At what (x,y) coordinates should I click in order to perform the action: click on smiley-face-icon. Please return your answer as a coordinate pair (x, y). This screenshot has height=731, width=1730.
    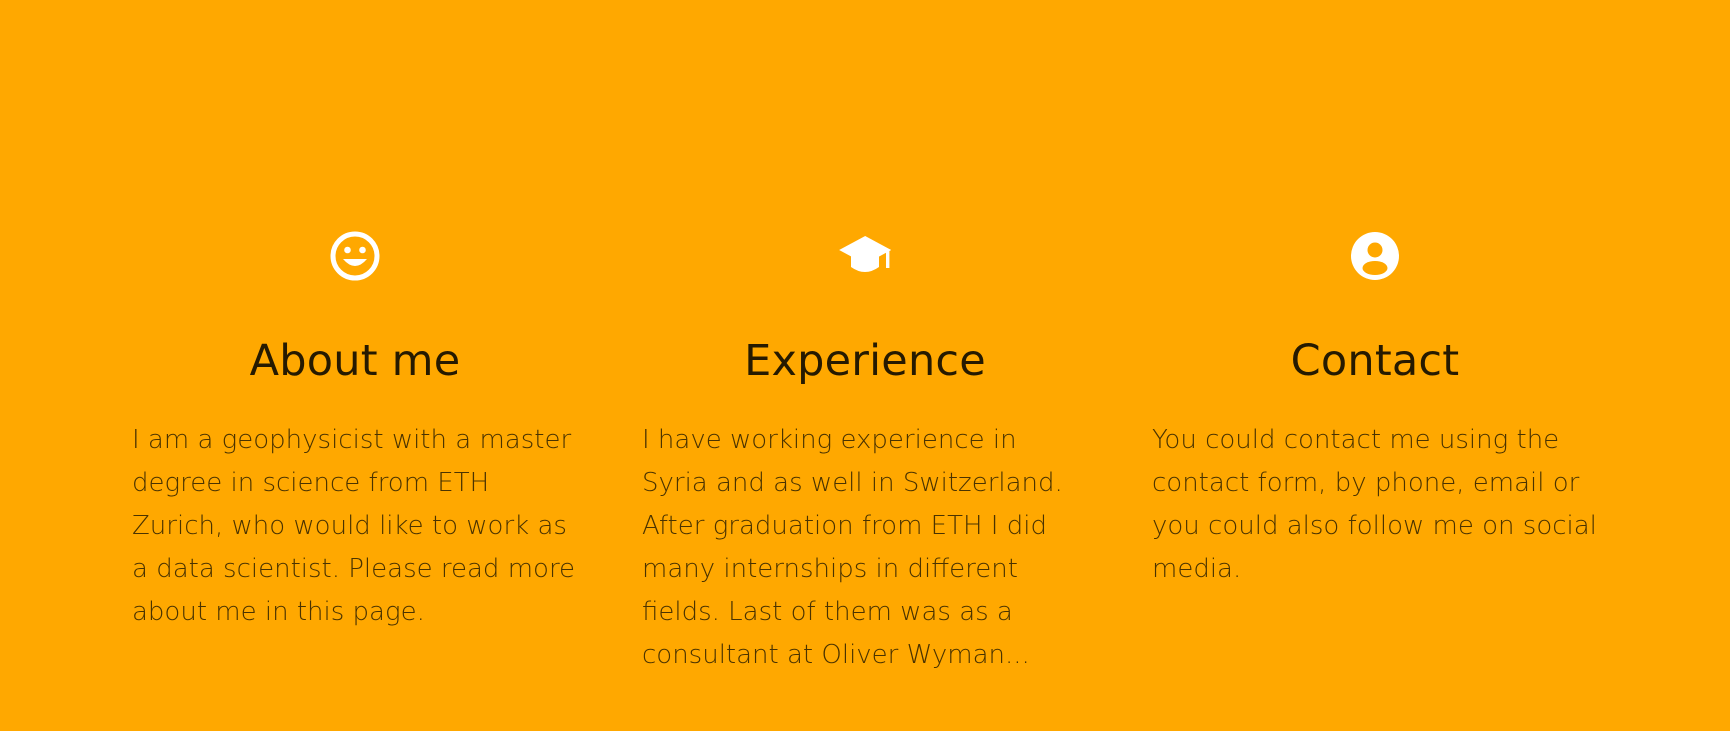
    Looking at the image, I should click on (355, 256).